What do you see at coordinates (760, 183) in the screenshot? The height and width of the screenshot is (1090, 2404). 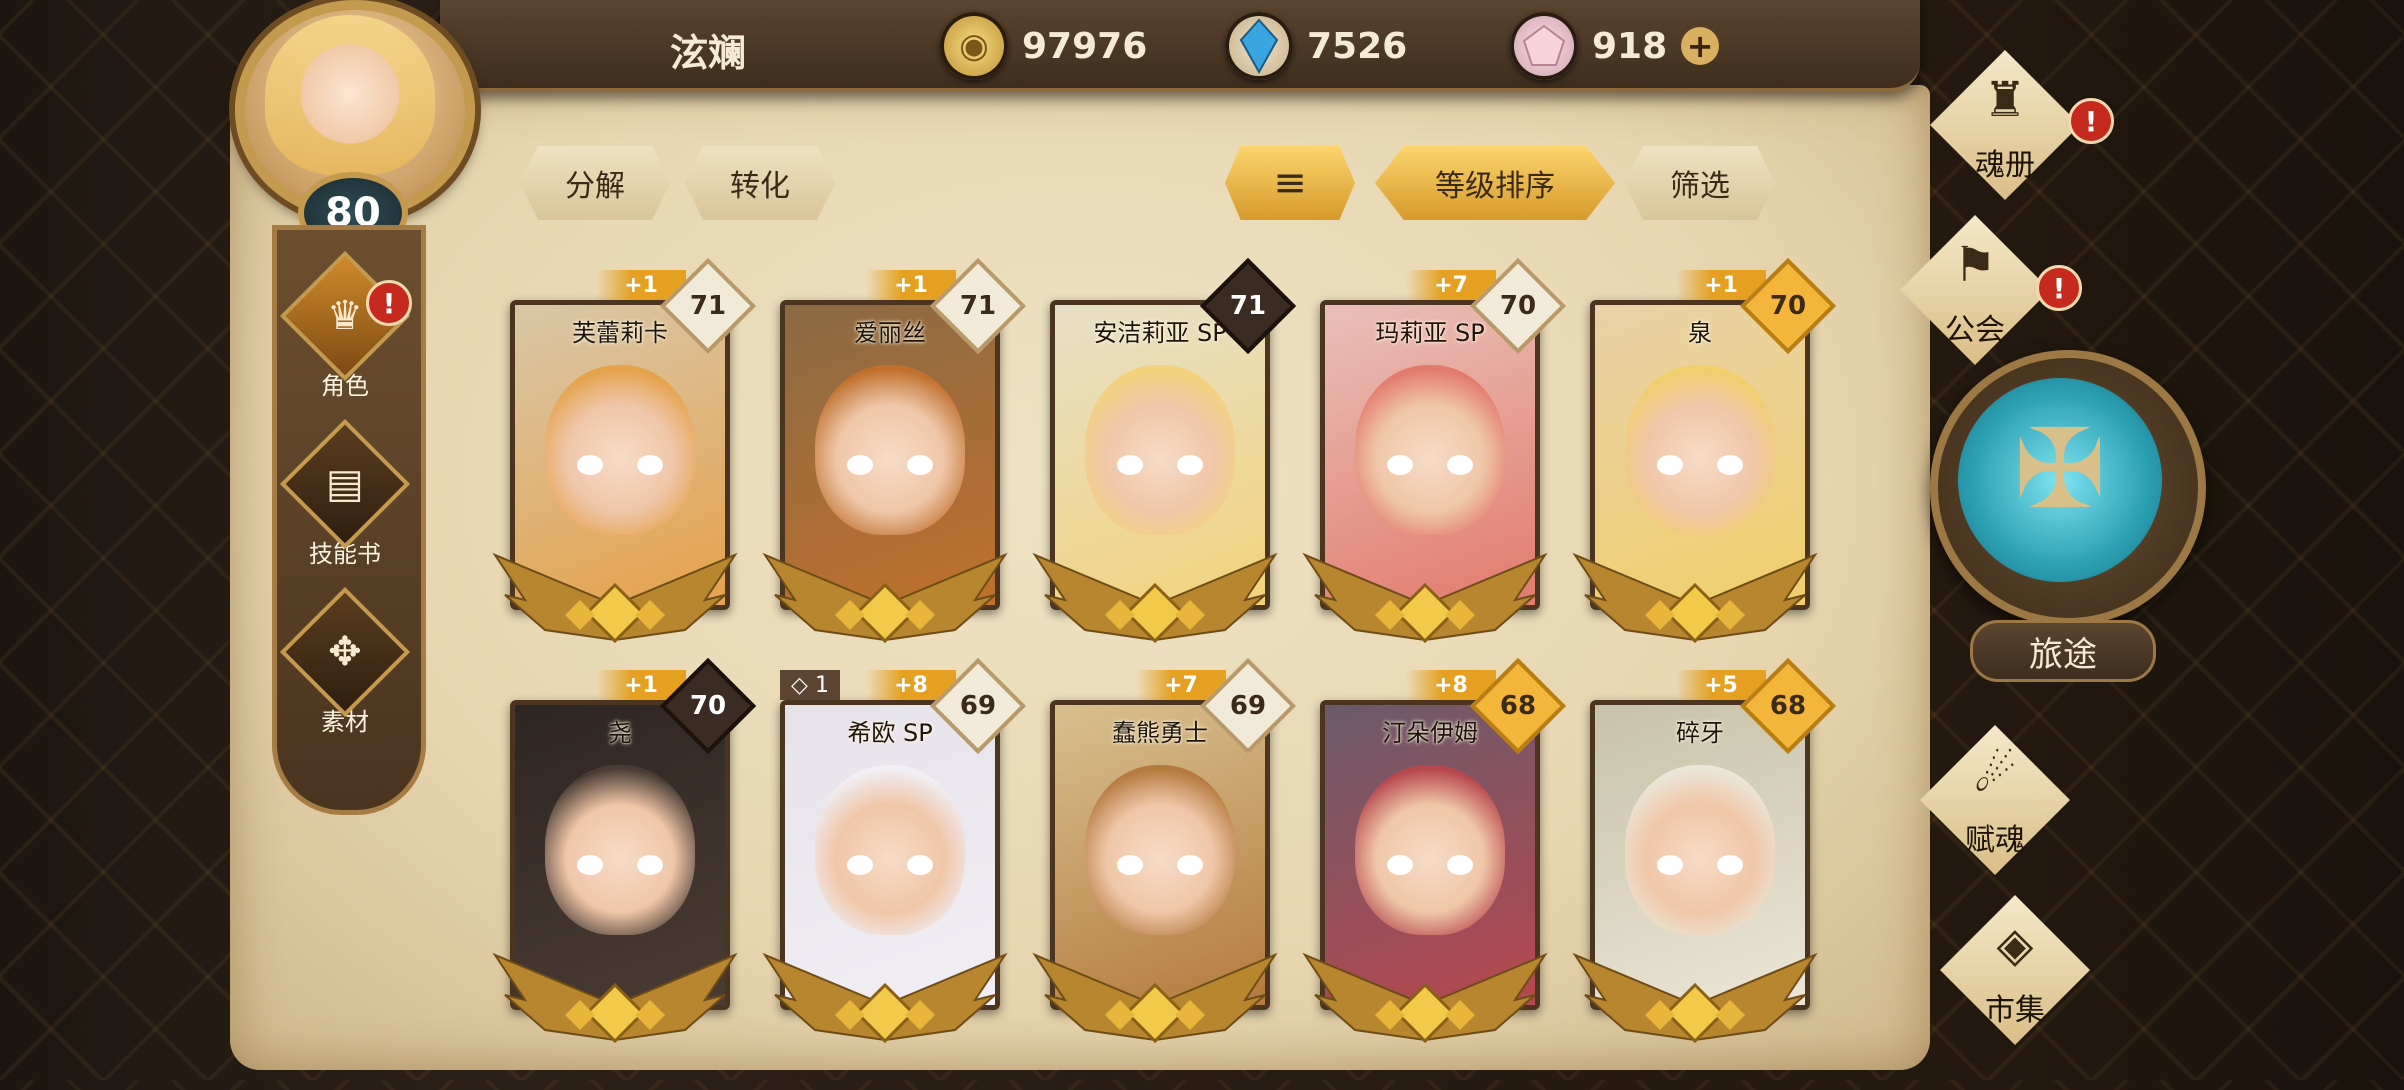 I see `convert-button: 转化` at bounding box center [760, 183].